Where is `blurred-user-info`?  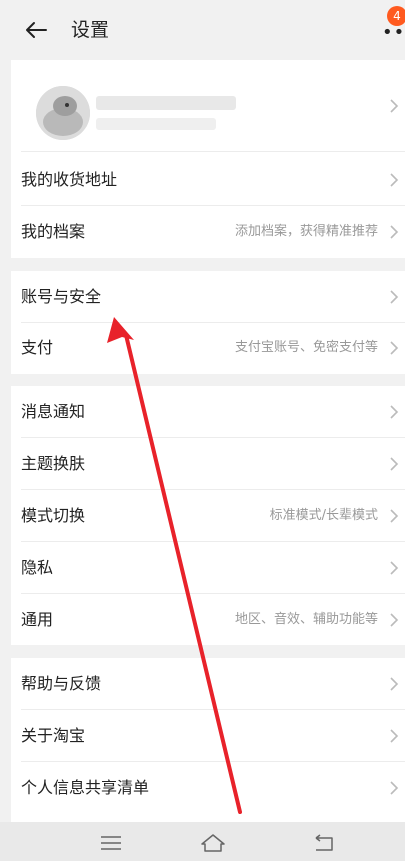
blurred-user-info is located at coordinates (156, 124).